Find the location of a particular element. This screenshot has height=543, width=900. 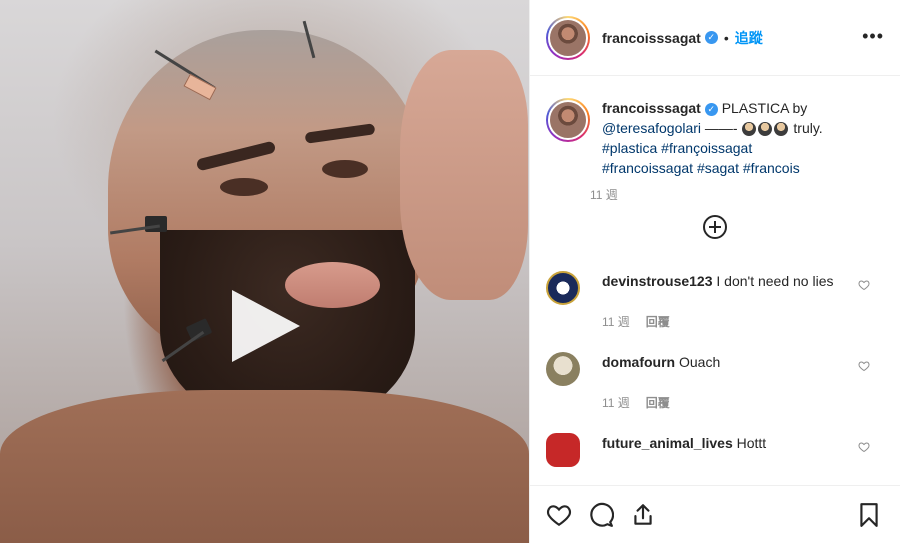

comment-item: devinstrouse123 I don't need no lies is located at coordinates (715, 288).